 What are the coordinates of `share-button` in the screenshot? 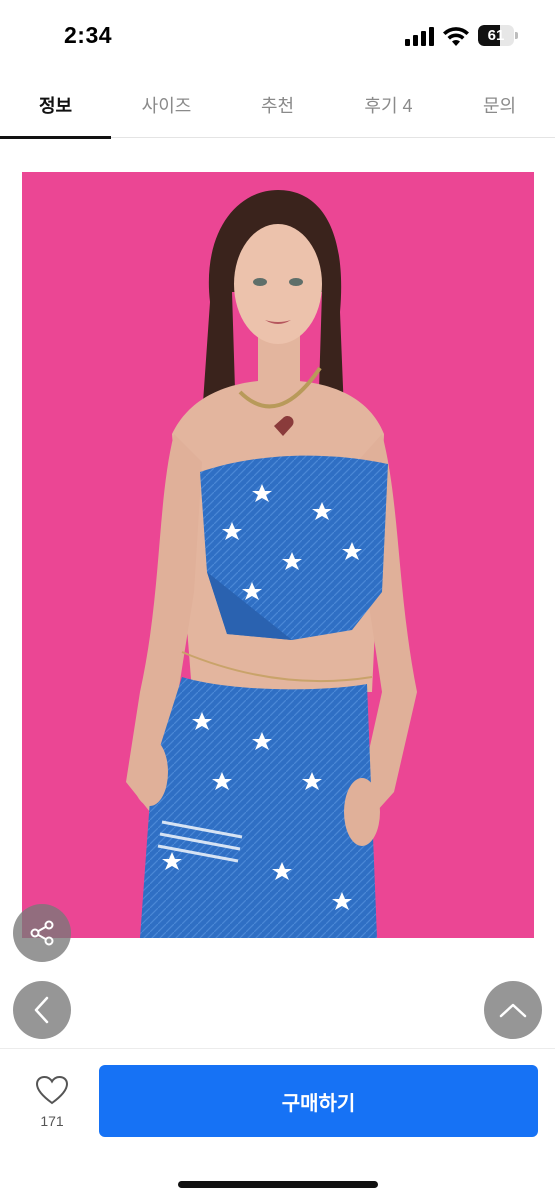 It's located at (42, 933).